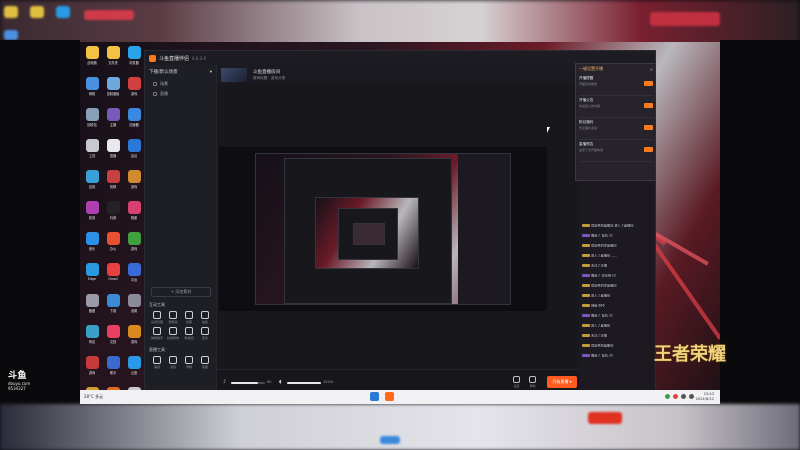  What do you see at coordinates (180, 72) in the screenshot?
I see `scene-header: 下播/默认场景 ▾` at bounding box center [180, 72].